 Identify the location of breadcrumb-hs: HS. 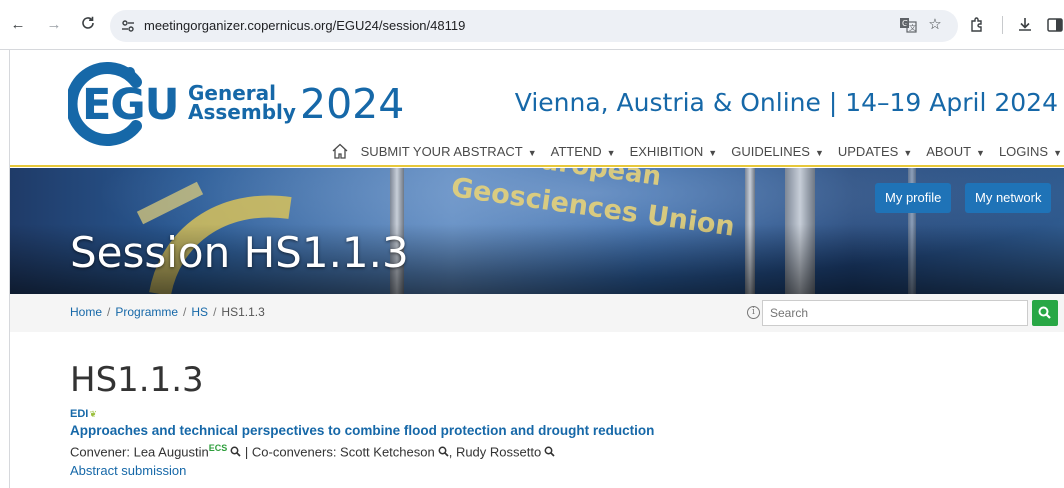
(199, 312).